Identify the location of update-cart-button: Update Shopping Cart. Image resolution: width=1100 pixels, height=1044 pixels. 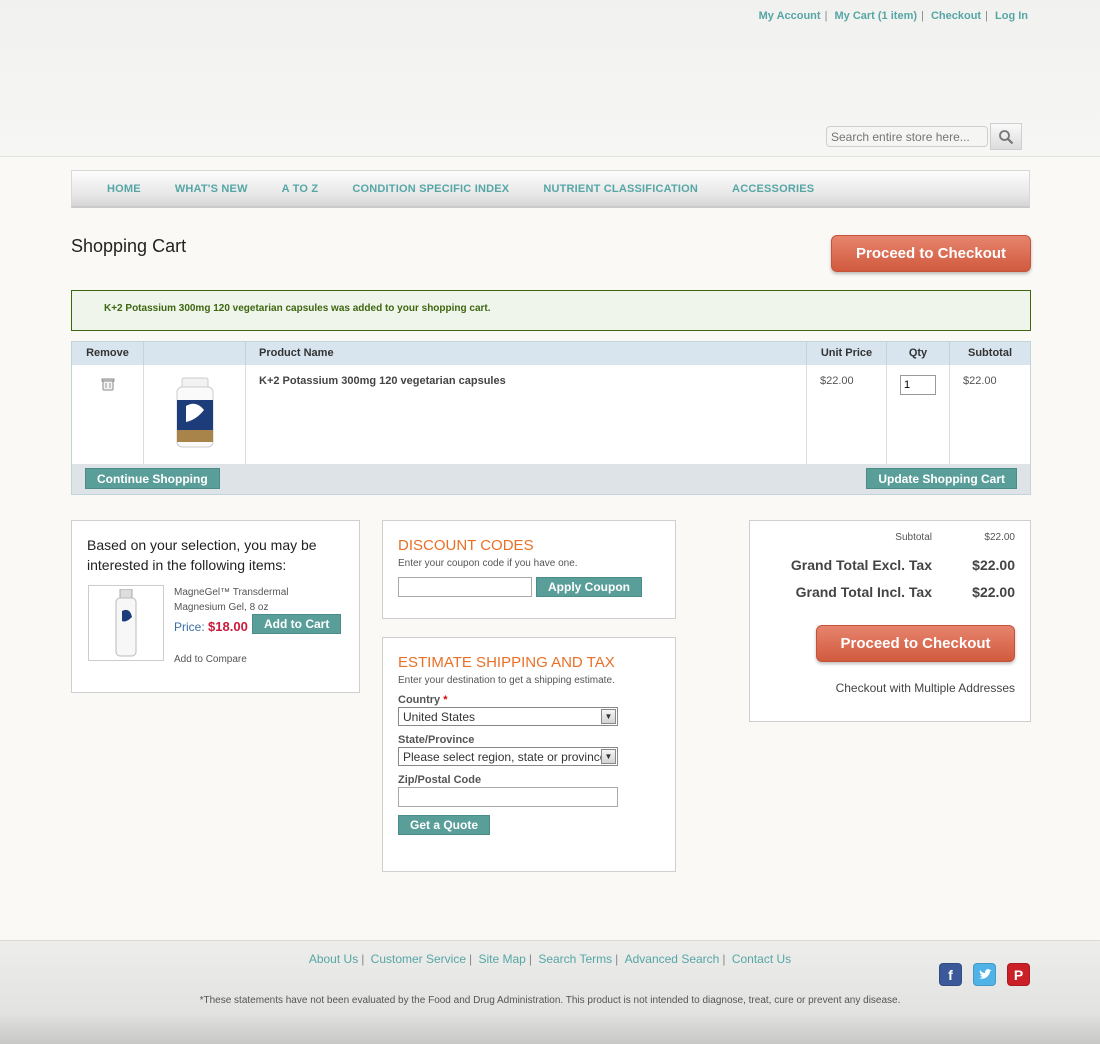
(941, 479).